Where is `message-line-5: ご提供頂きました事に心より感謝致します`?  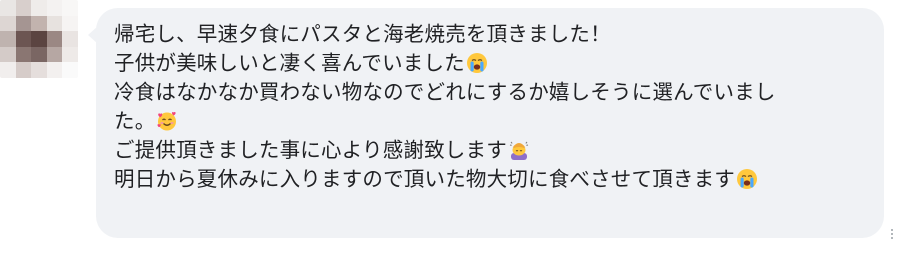
message-line-5: ご提供頂きました事に心より感謝致します is located at coordinates (489, 150).